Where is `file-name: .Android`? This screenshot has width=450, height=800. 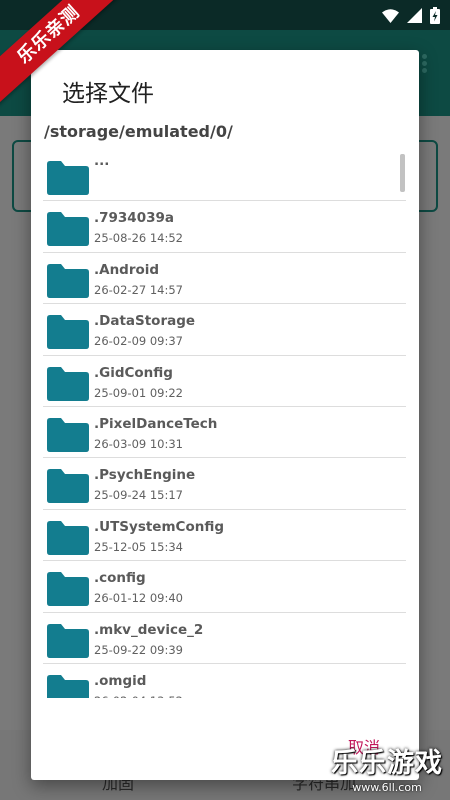
file-name: .Android is located at coordinates (127, 269).